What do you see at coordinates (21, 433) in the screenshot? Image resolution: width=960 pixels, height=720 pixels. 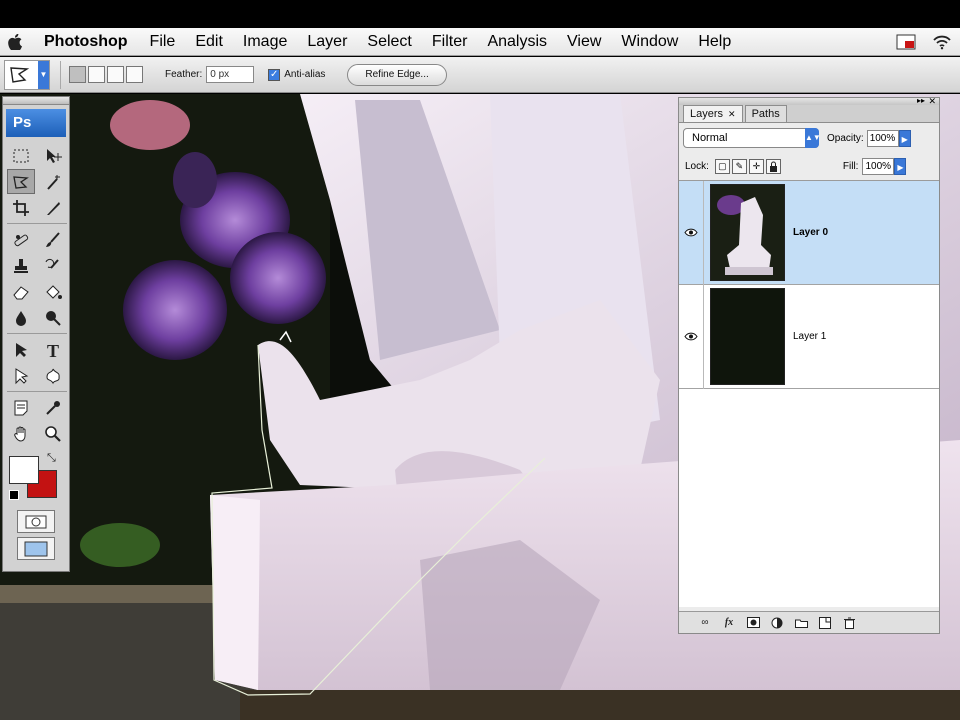 I see `hand-icon` at bounding box center [21, 433].